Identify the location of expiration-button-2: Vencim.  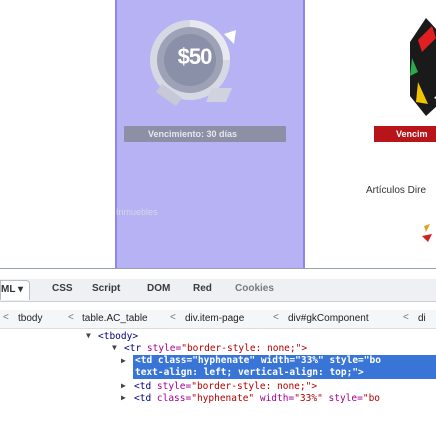
(405, 134).